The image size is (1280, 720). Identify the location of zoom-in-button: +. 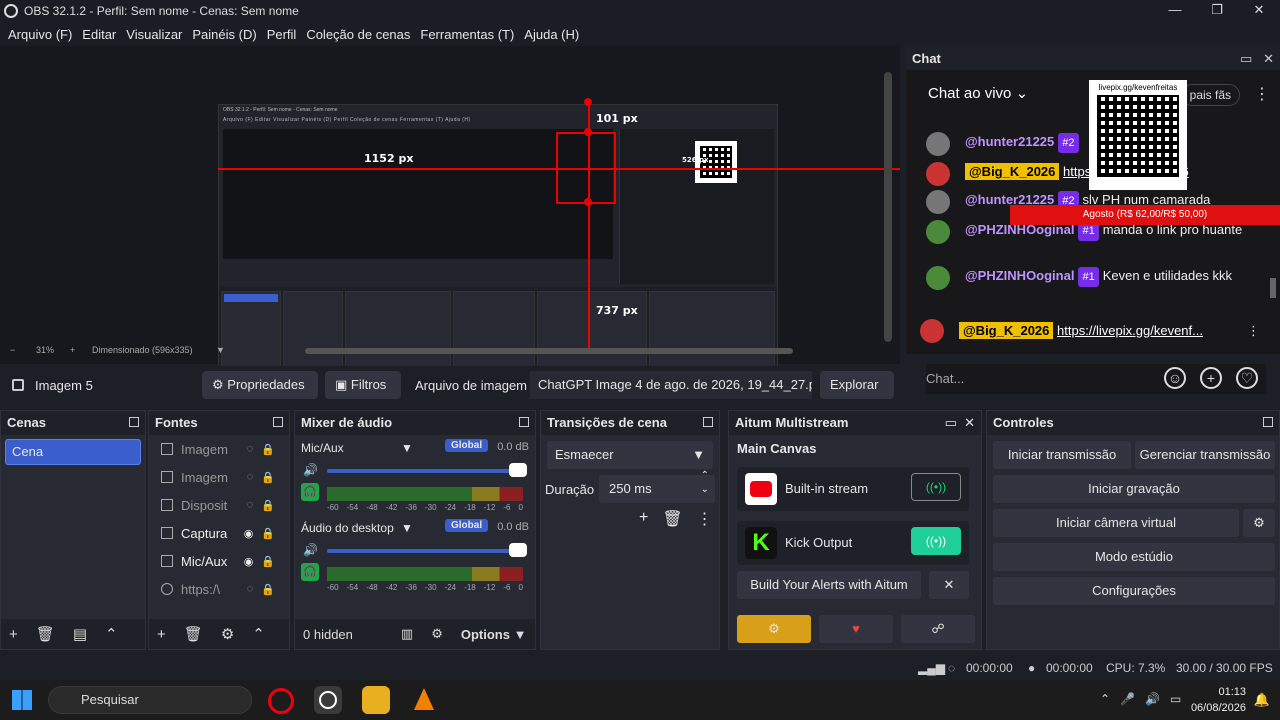
(72, 350).